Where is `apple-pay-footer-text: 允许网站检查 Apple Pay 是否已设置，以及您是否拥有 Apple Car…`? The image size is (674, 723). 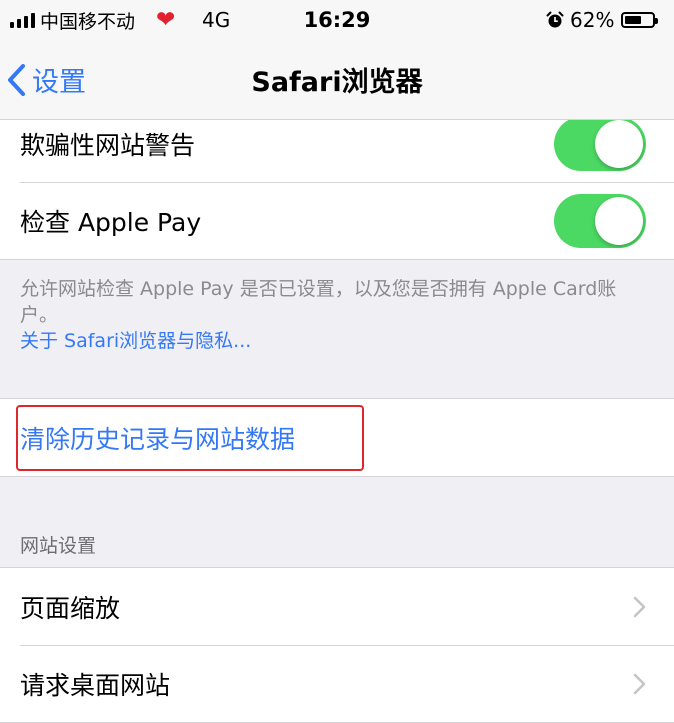 apple-pay-footer-text: 允许网站检查 Apple Pay 是否已设置，以及您是否拥有 Apple Car… is located at coordinates (318, 302).